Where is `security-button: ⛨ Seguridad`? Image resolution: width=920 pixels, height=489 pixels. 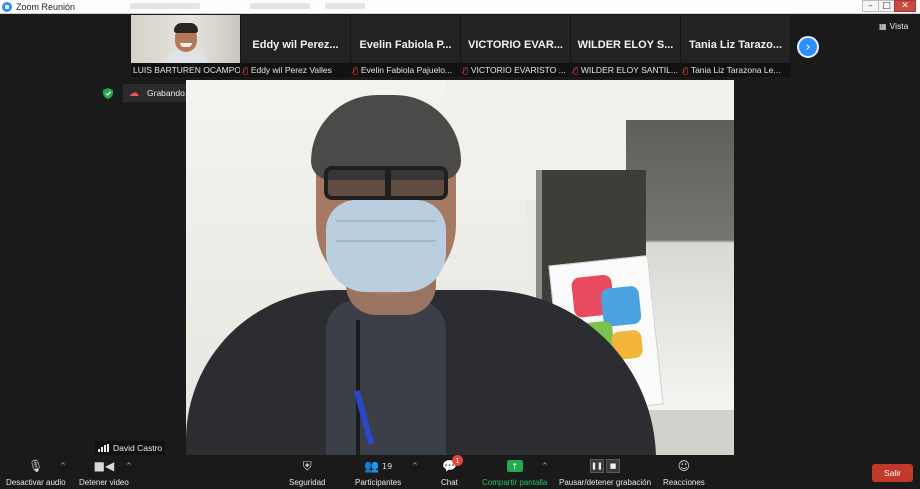
security-button: ⛨ Seguridad is located at coordinates (307, 473).